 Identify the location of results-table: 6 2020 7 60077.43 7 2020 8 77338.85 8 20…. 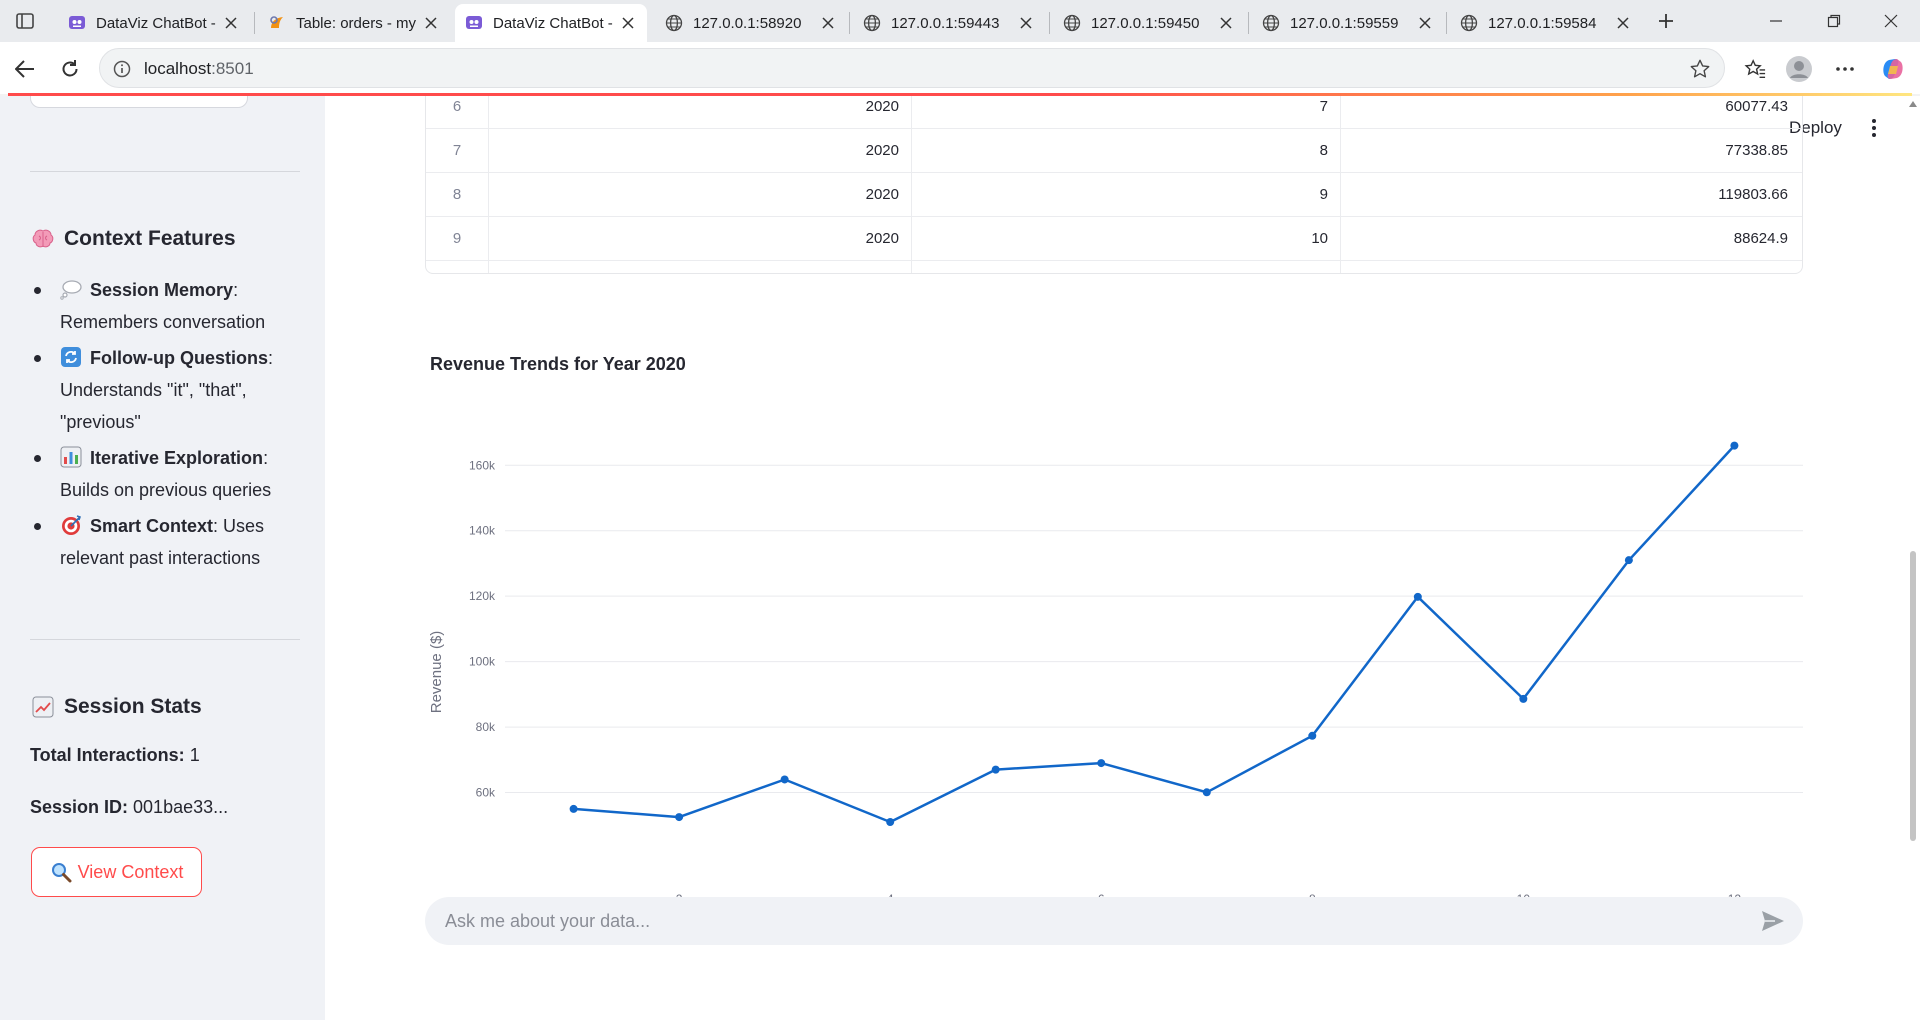
(1114, 185).